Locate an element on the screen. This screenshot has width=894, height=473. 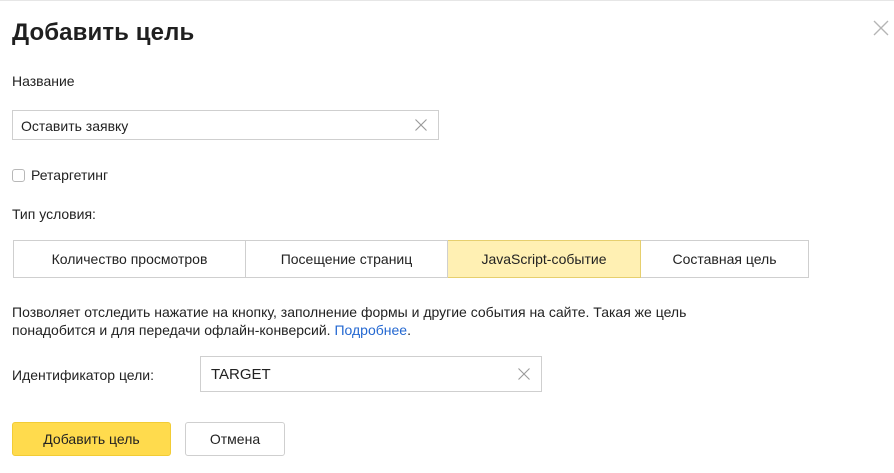
tab-label: Посещение страниц is located at coordinates (346, 259).